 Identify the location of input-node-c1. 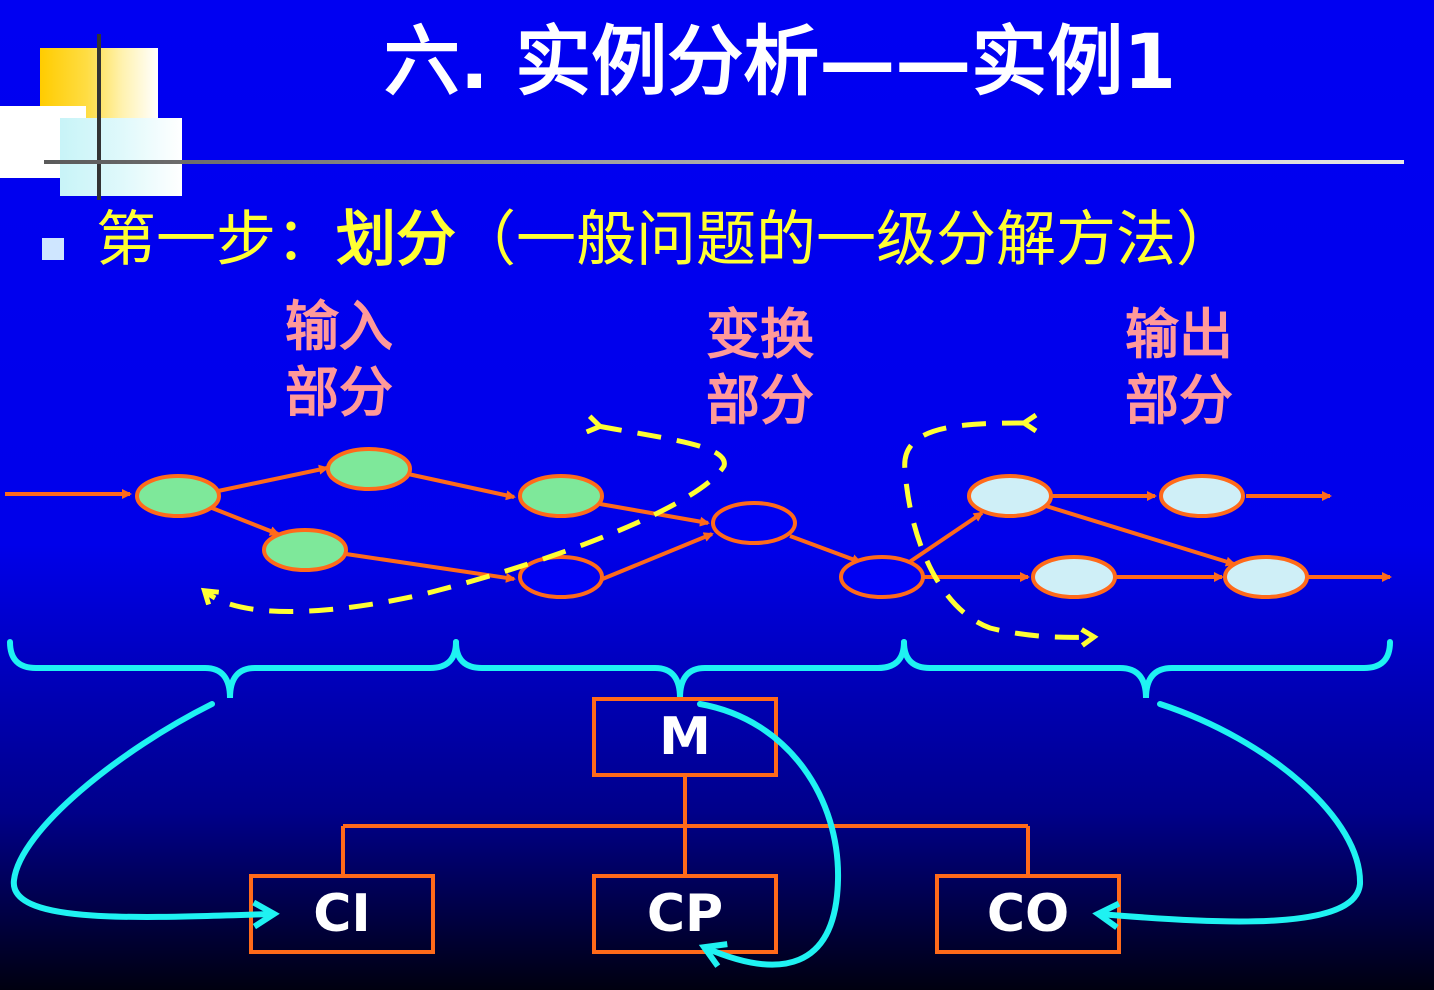
(561, 496).